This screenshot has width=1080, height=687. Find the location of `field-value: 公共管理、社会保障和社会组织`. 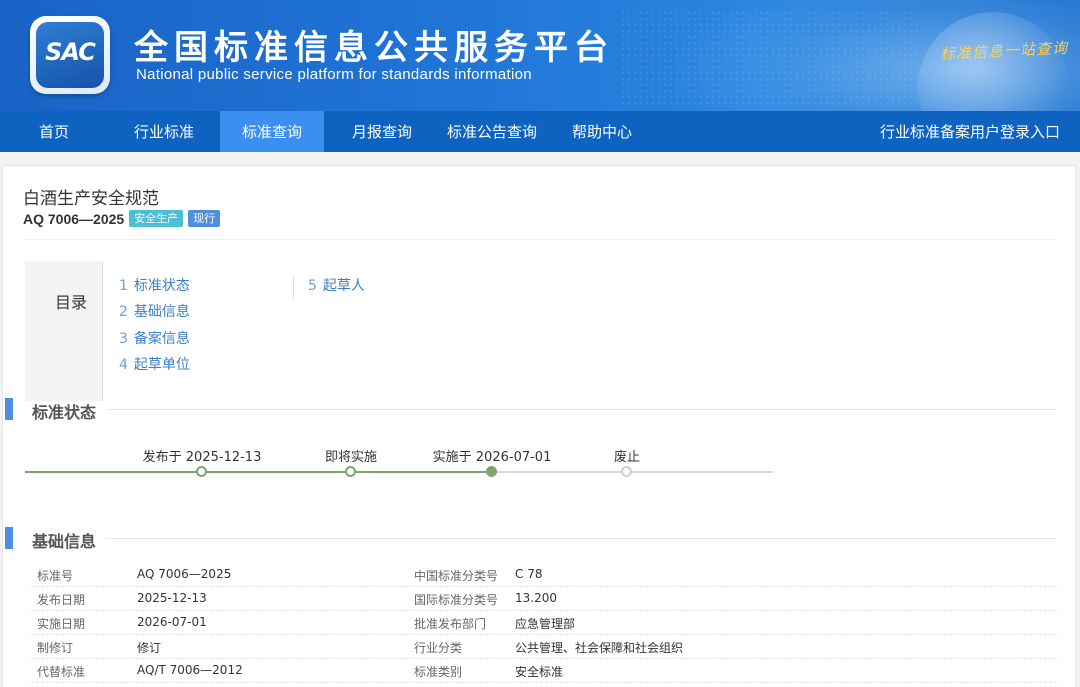

field-value: 公共管理、社会保障和社会组织 is located at coordinates (599, 648).